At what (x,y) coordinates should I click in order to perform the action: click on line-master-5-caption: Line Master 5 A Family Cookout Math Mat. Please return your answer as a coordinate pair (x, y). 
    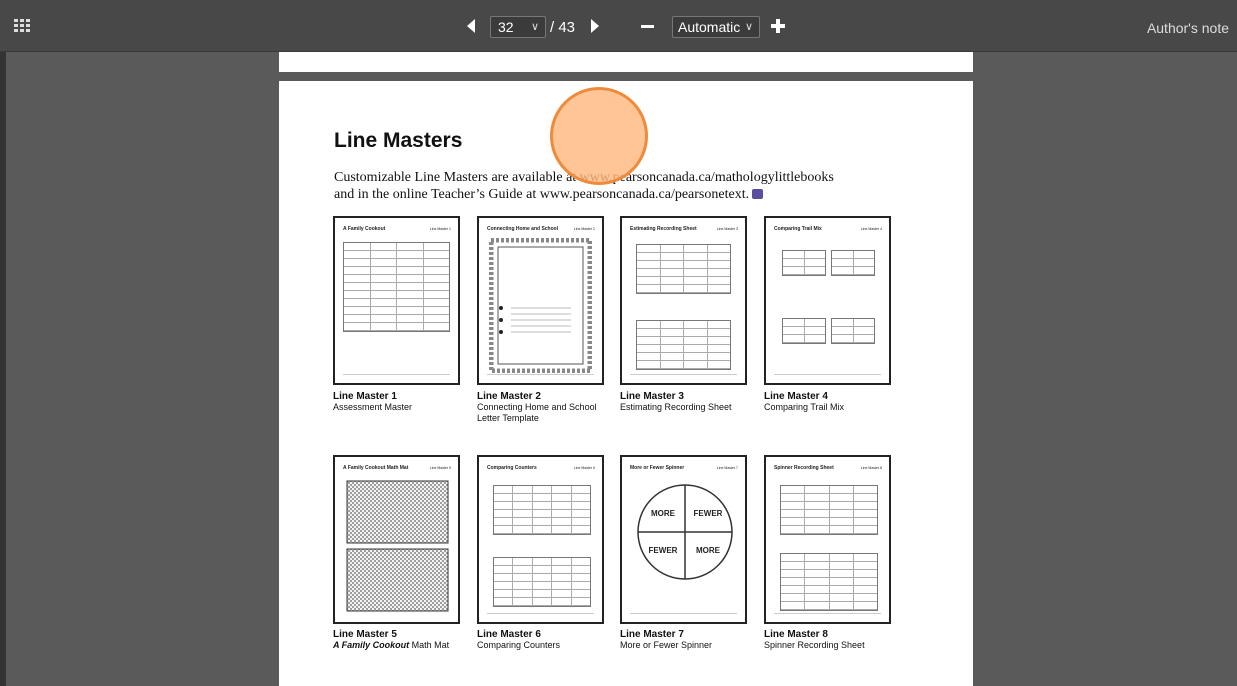
    Looking at the image, I should click on (403, 640).